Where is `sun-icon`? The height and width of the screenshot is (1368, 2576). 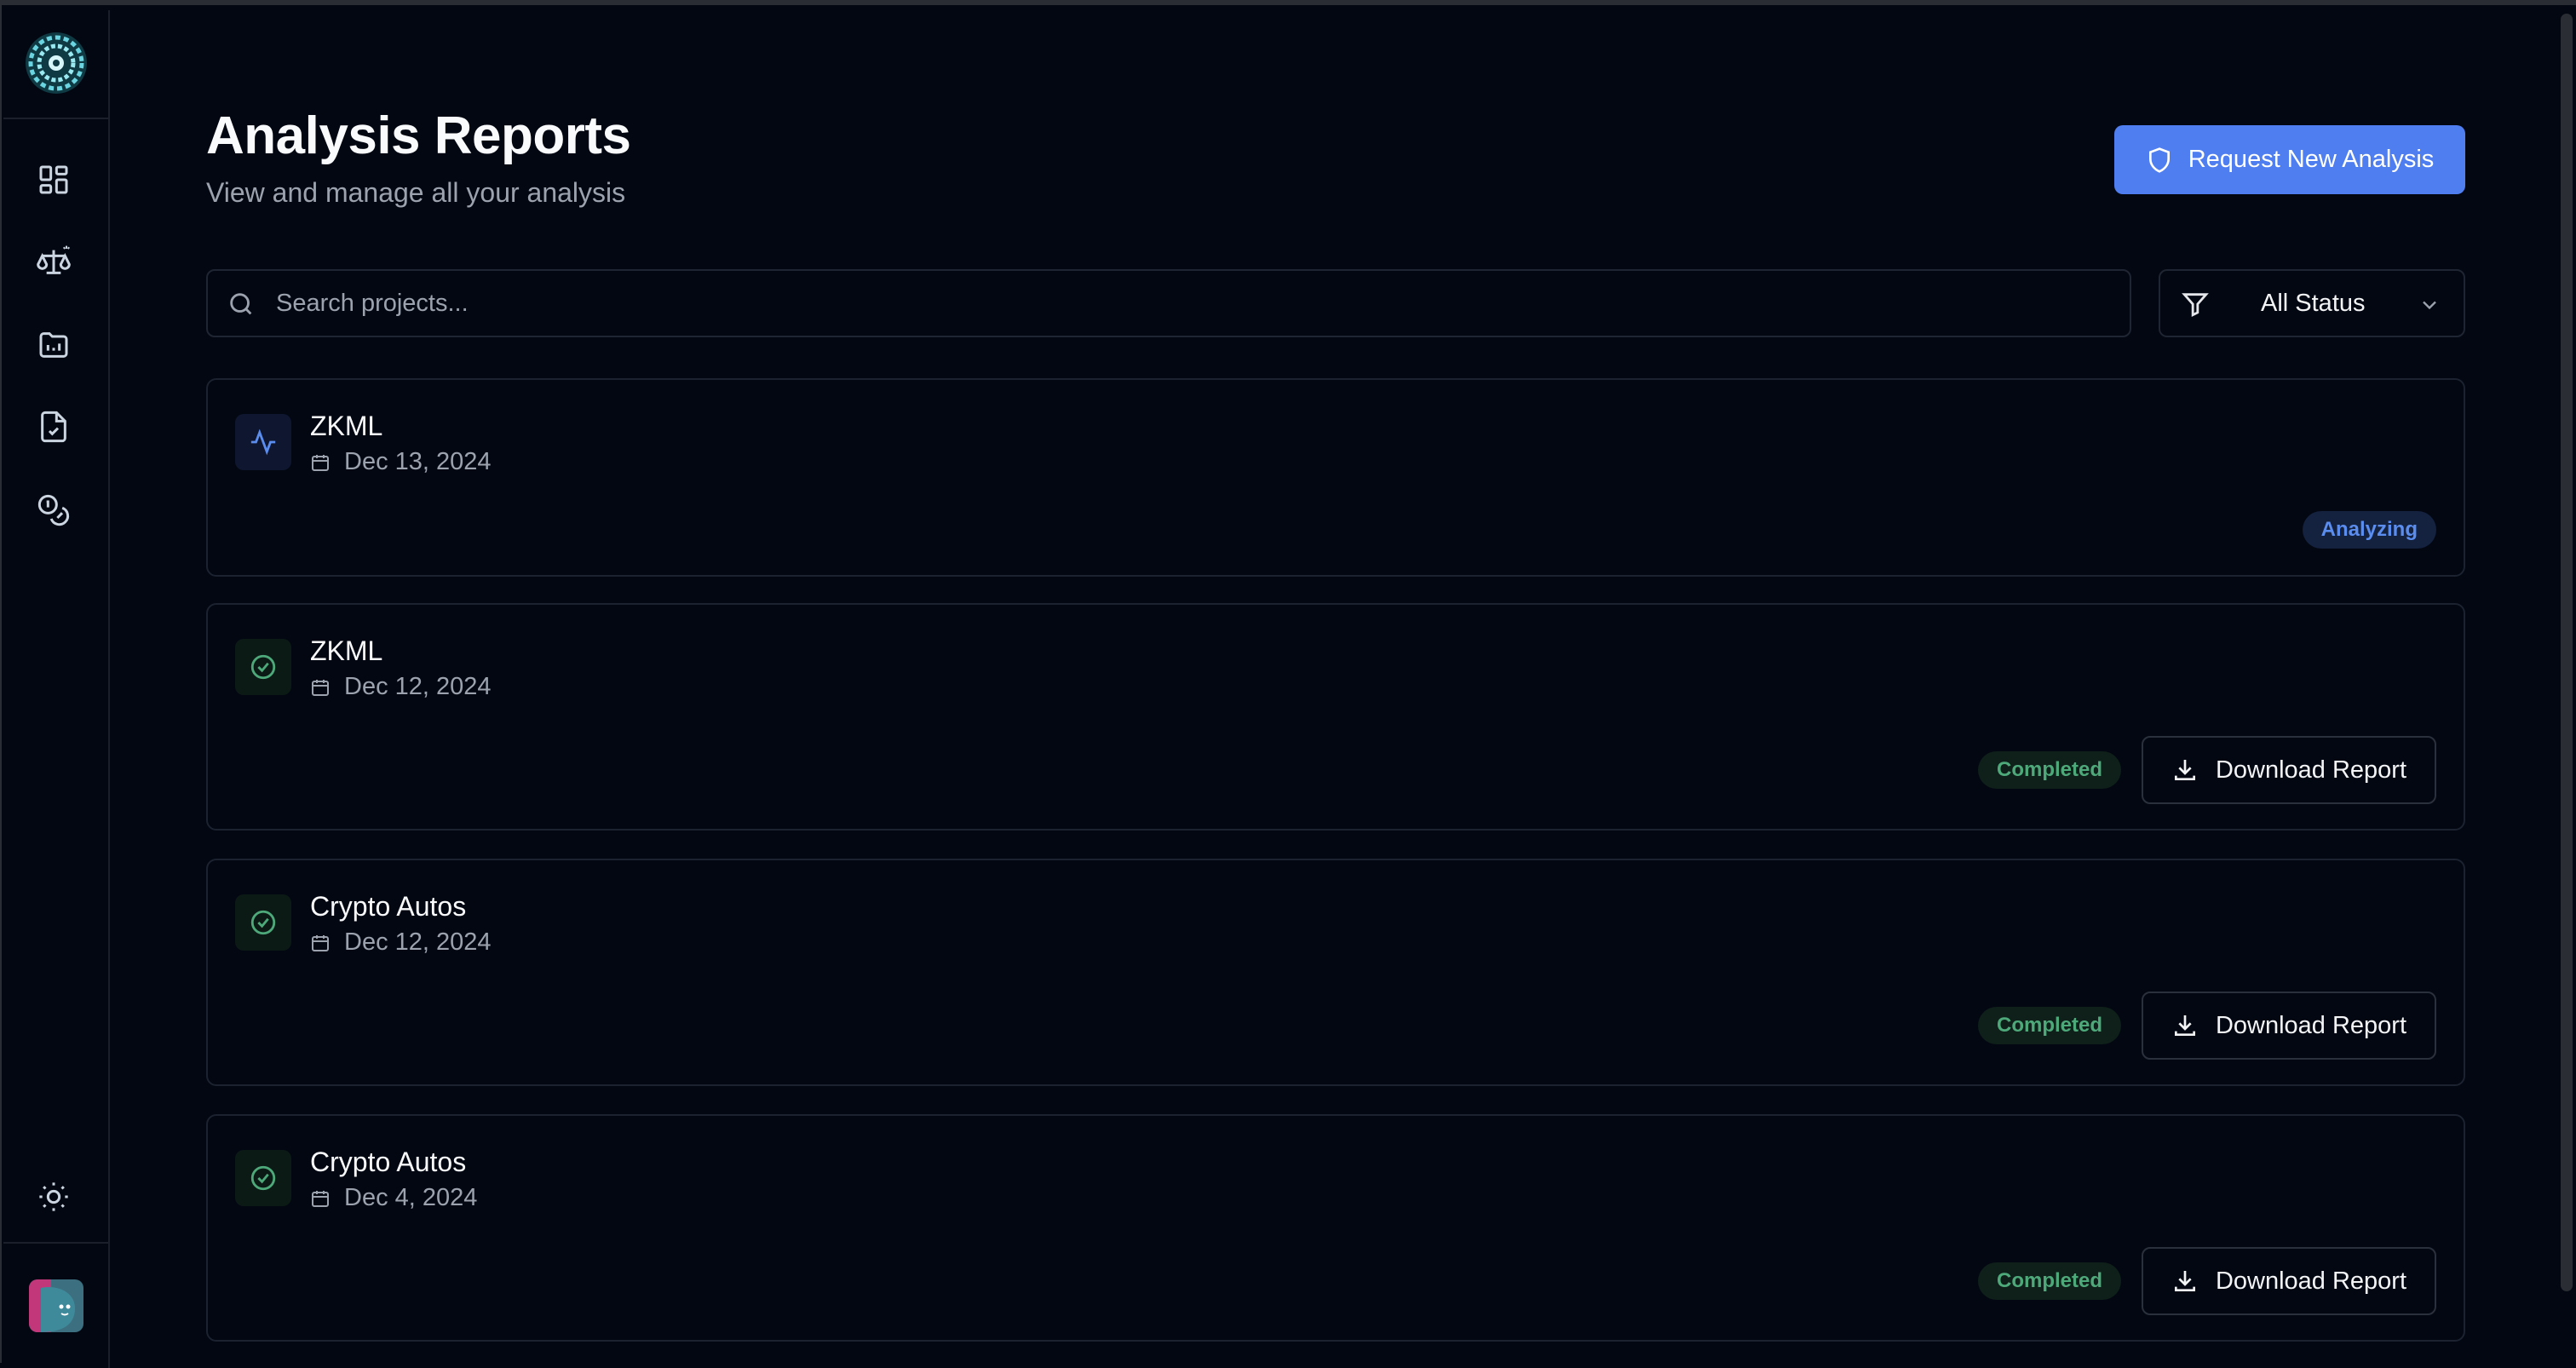
sun-icon is located at coordinates (54, 1197).